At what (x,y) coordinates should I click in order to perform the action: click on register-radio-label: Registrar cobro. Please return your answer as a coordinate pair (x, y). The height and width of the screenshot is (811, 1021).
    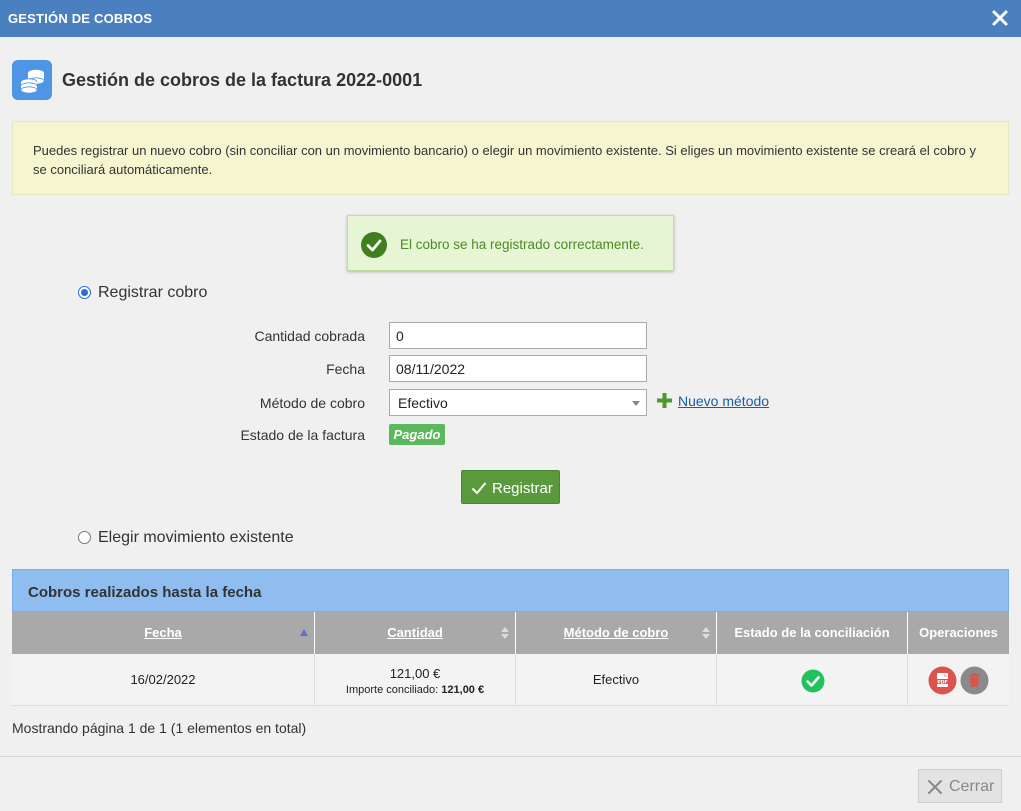
    Looking at the image, I should click on (152, 293).